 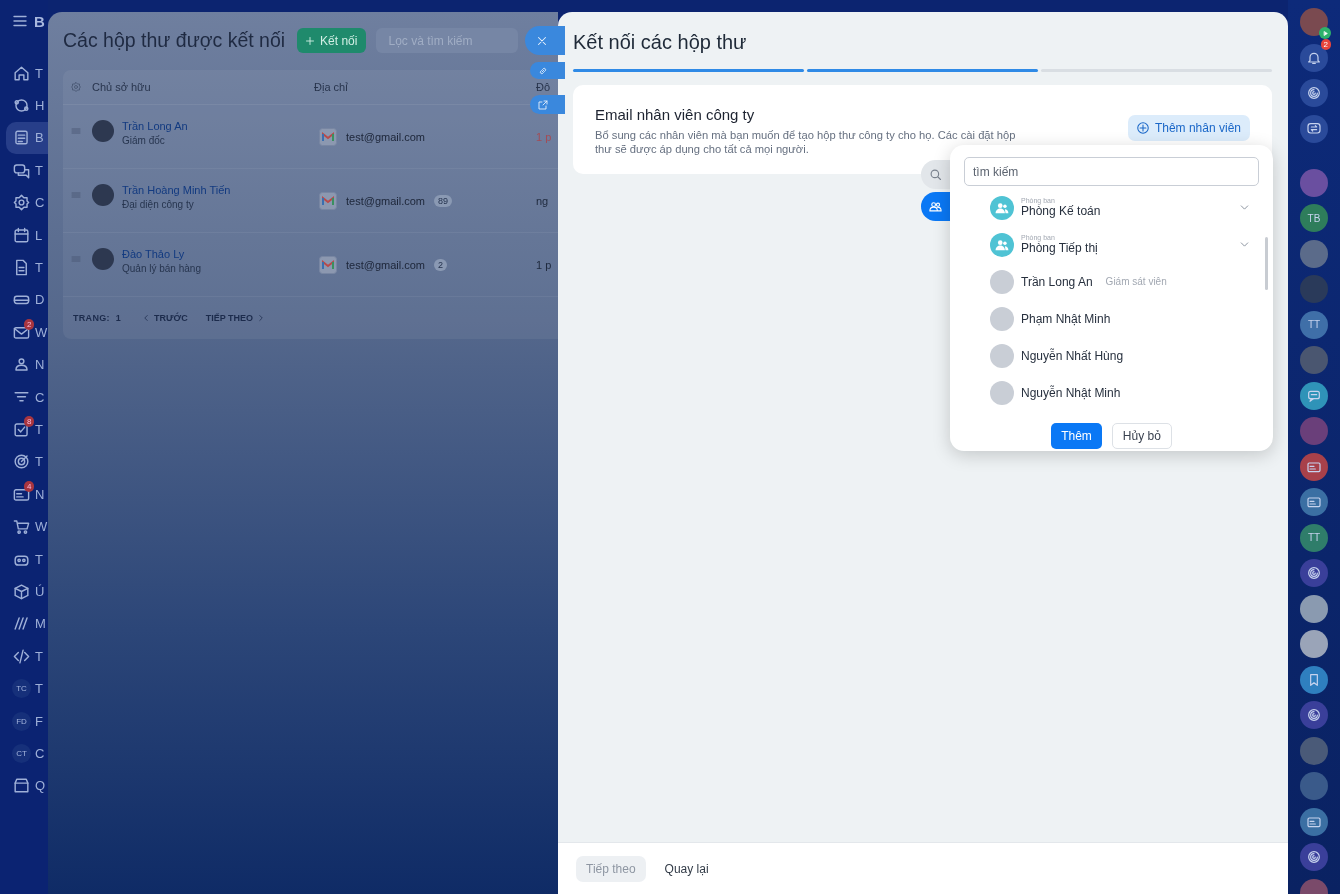 What do you see at coordinates (24, 526) in the screenshot?
I see `sidebar-item: W` at bounding box center [24, 526].